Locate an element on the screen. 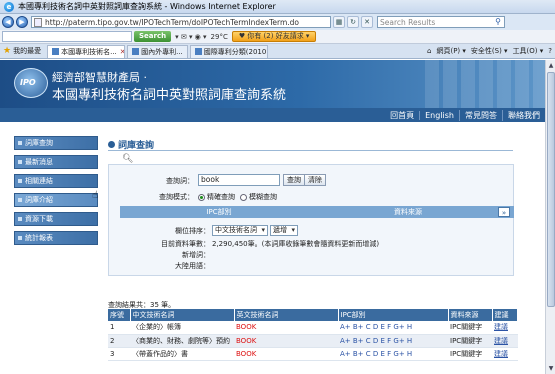 Image resolution: width=555 pixels, height=374 pixels. expand-filter-icon: » is located at coordinates (504, 212).